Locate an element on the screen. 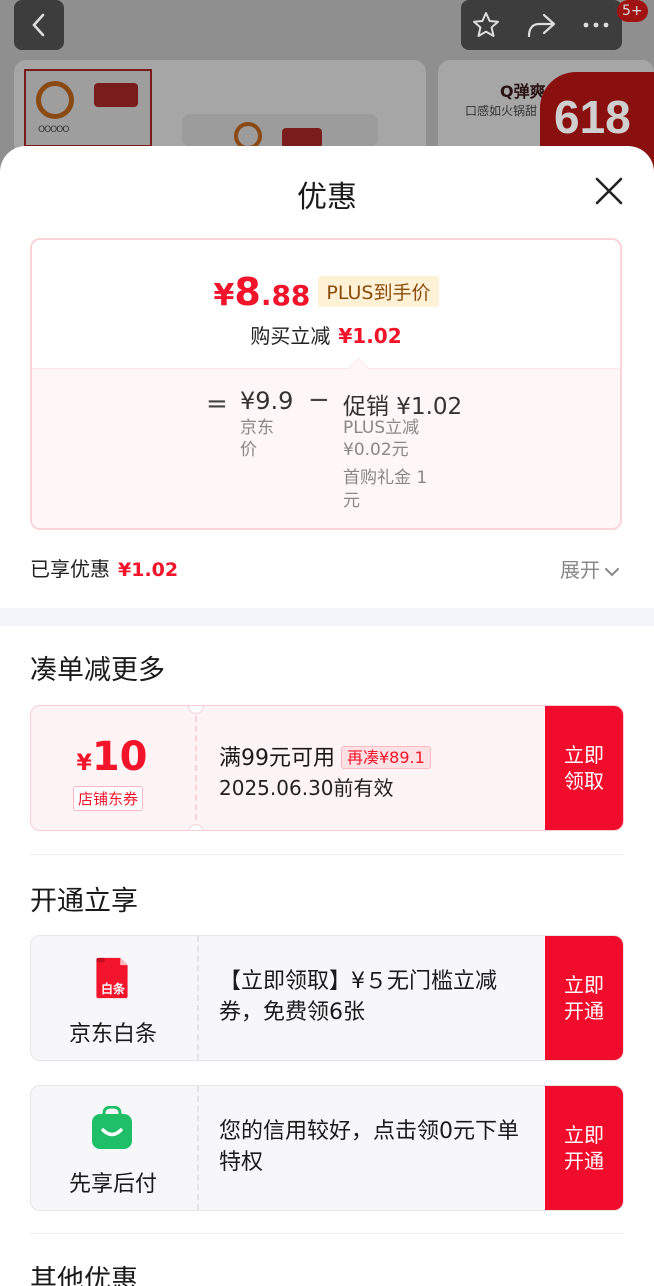 The width and height of the screenshot is (654, 1286). promo-subtitle: 口感如火锅甜 is located at coordinates (501, 111).